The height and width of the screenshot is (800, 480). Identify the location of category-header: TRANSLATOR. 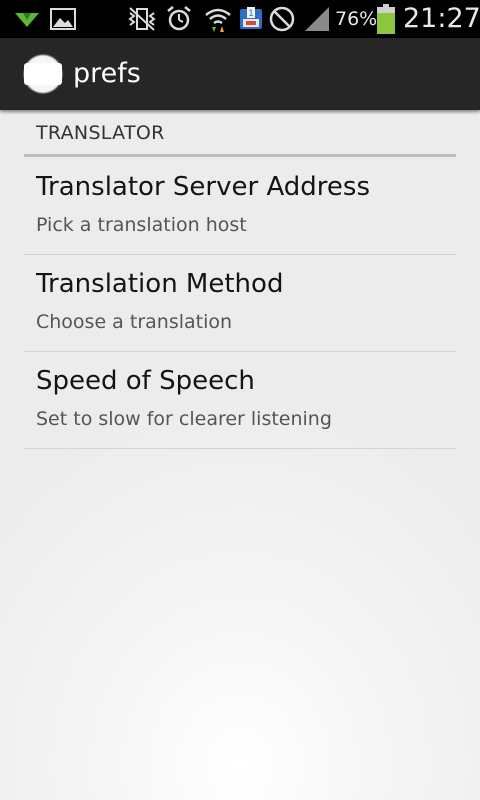
(100, 133).